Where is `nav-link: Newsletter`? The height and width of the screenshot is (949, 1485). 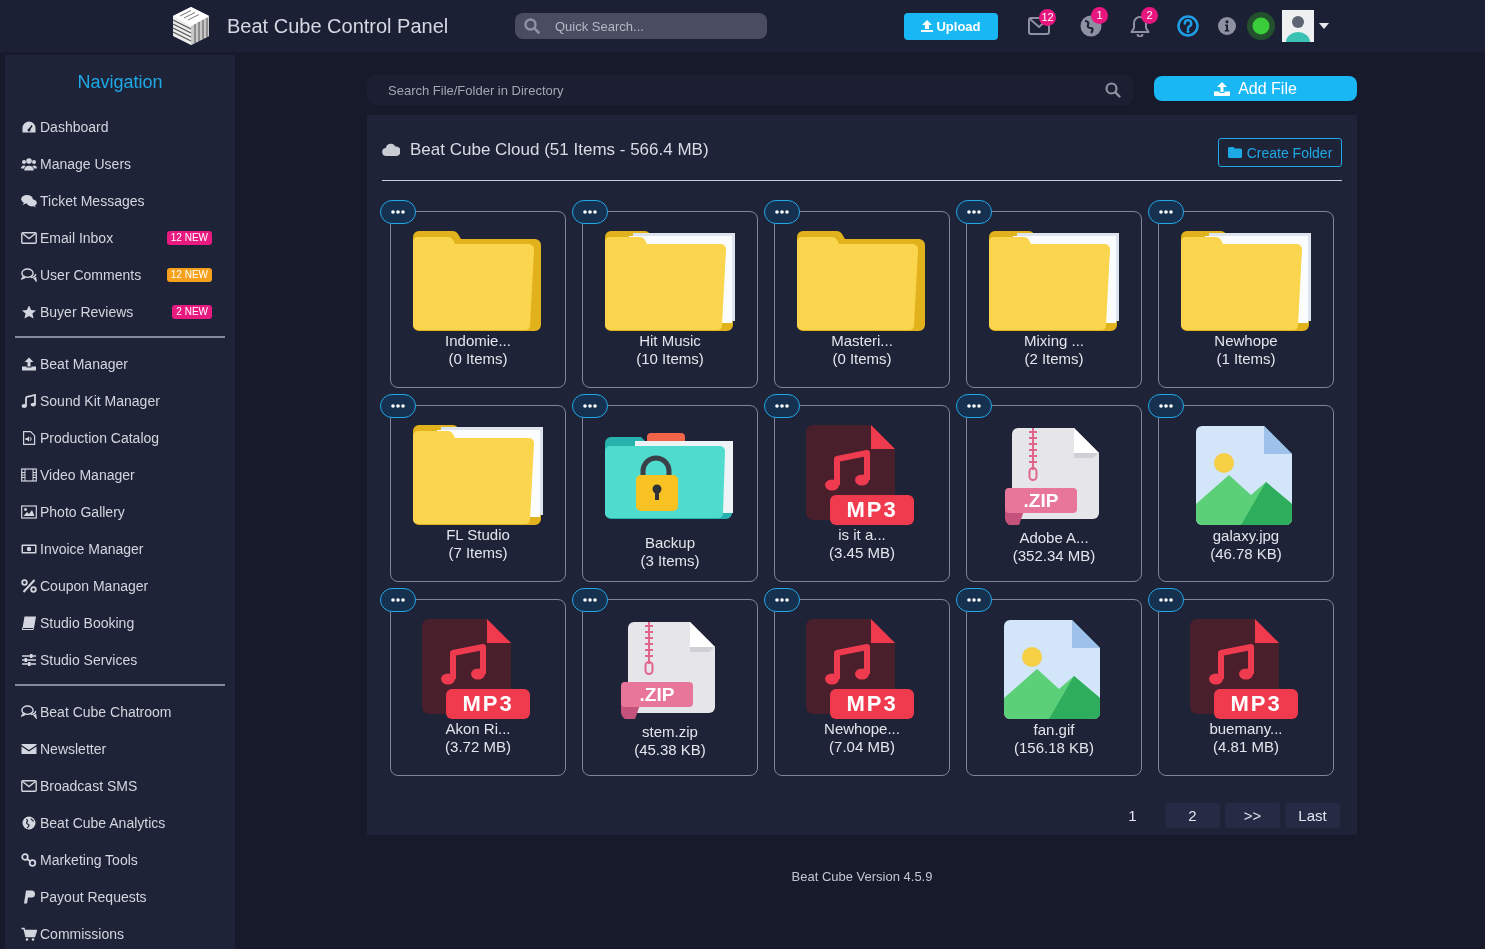
nav-link: Newsletter is located at coordinates (120, 748).